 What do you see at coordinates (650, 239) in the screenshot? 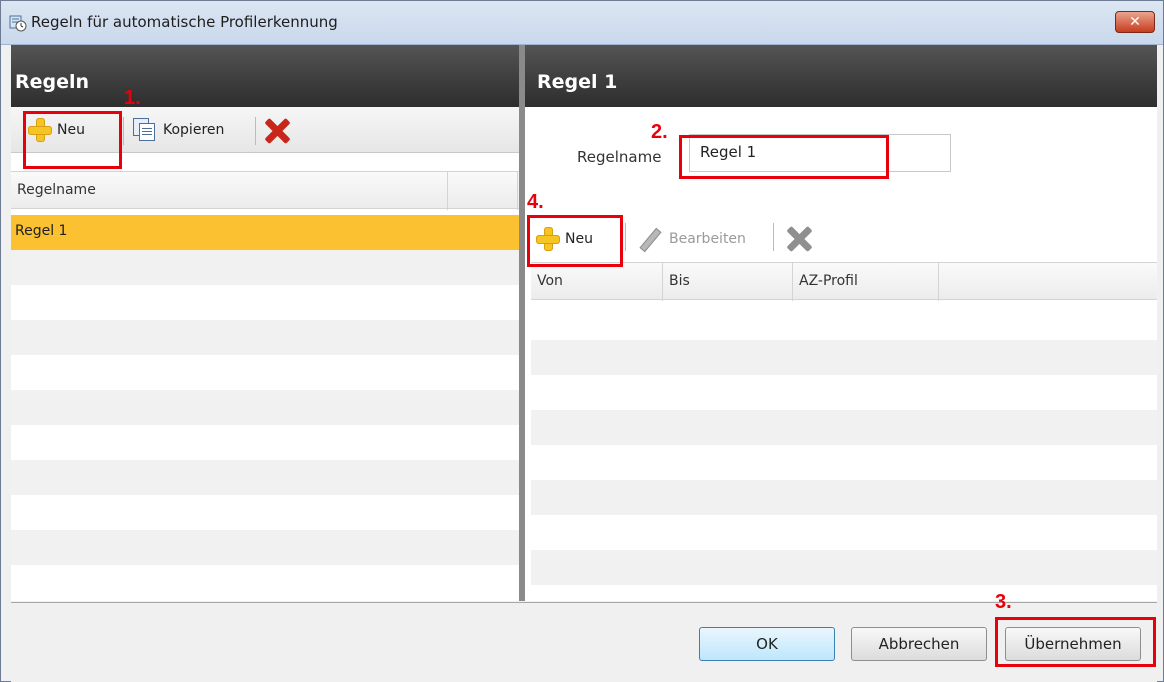
I see `pencil-icon` at bounding box center [650, 239].